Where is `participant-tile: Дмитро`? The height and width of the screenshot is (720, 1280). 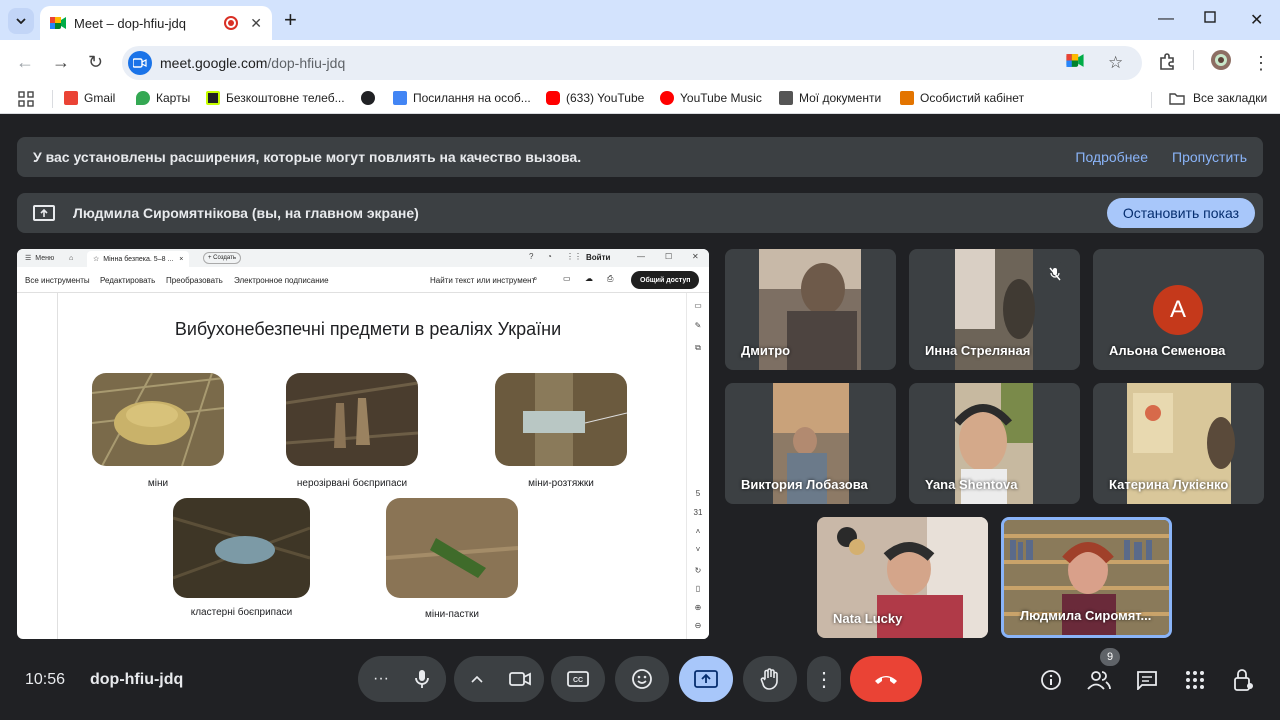
participant-tile: Дмитро is located at coordinates (810, 309).